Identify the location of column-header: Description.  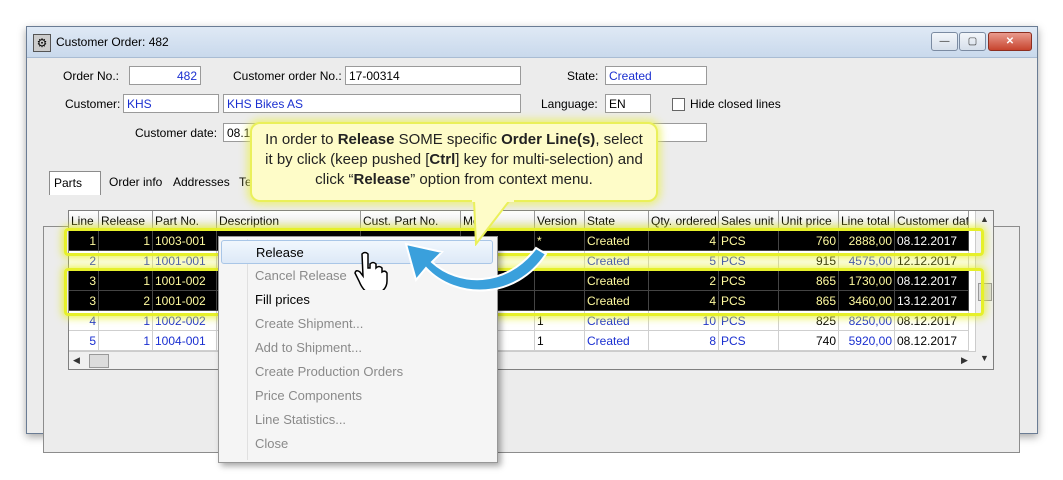
(289, 221).